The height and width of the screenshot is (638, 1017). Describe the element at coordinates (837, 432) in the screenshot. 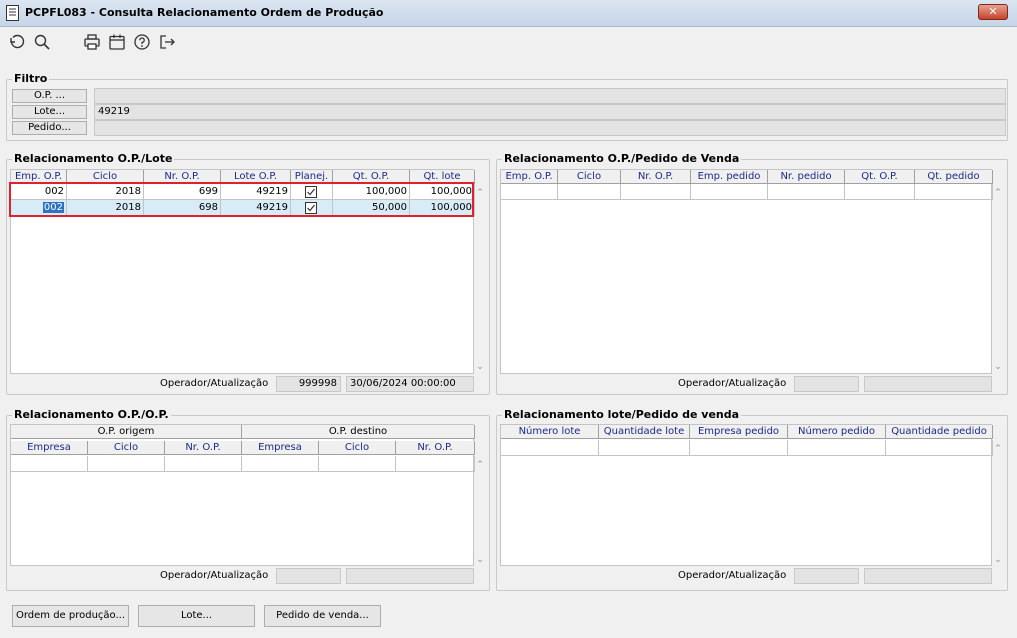

I see `column-header: Número pedido` at that location.